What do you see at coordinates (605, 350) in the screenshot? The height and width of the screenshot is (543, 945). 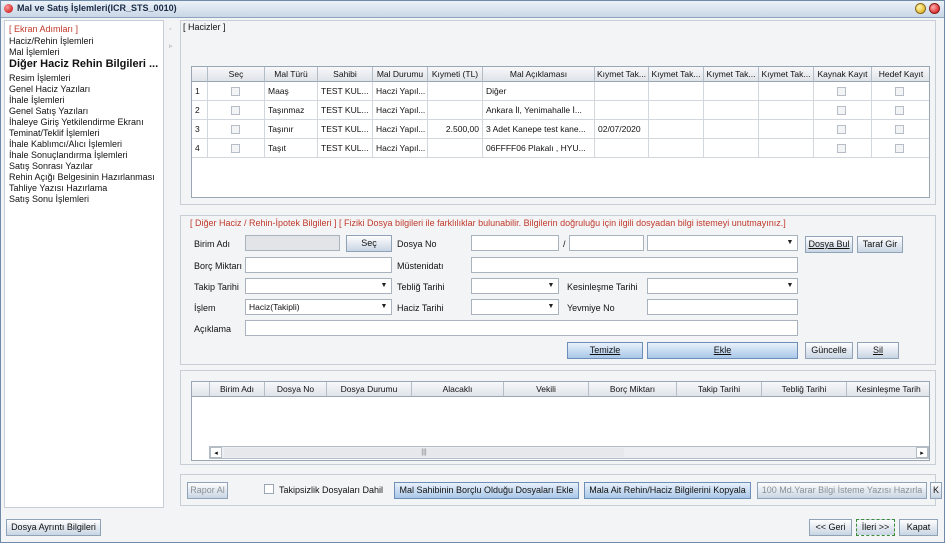 I see `temizle-button: Temizle` at bounding box center [605, 350].